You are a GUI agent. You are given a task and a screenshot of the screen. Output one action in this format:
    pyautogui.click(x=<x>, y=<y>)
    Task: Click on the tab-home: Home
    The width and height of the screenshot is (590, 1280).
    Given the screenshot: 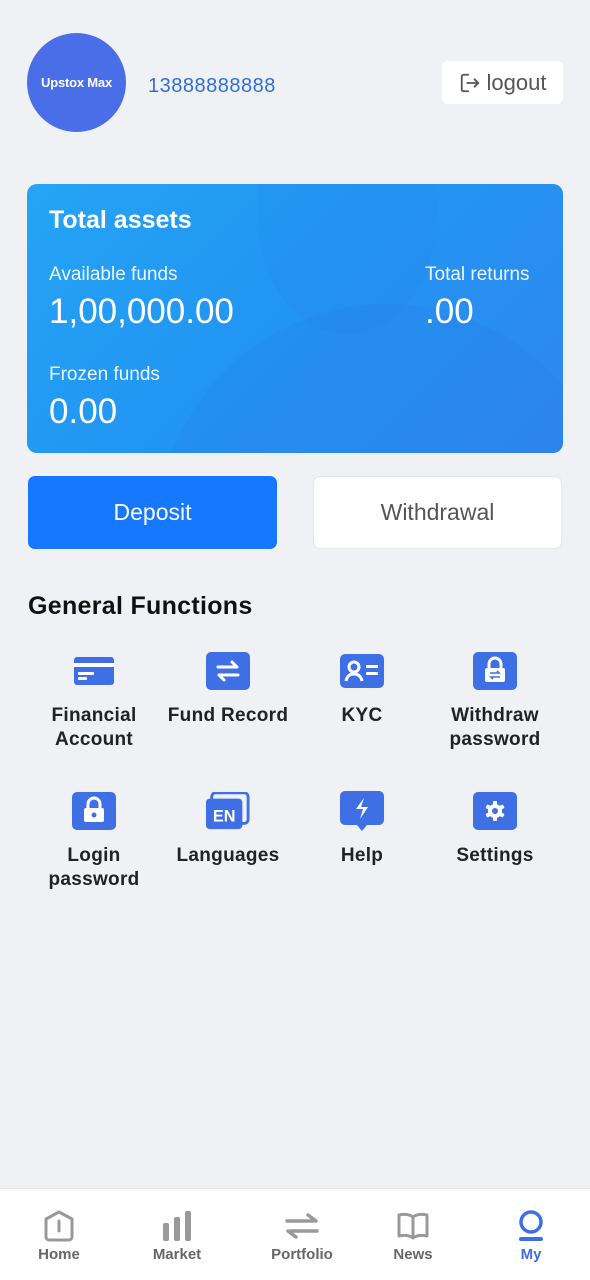 What is the action you would take?
    pyautogui.click(x=59, y=1234)
    